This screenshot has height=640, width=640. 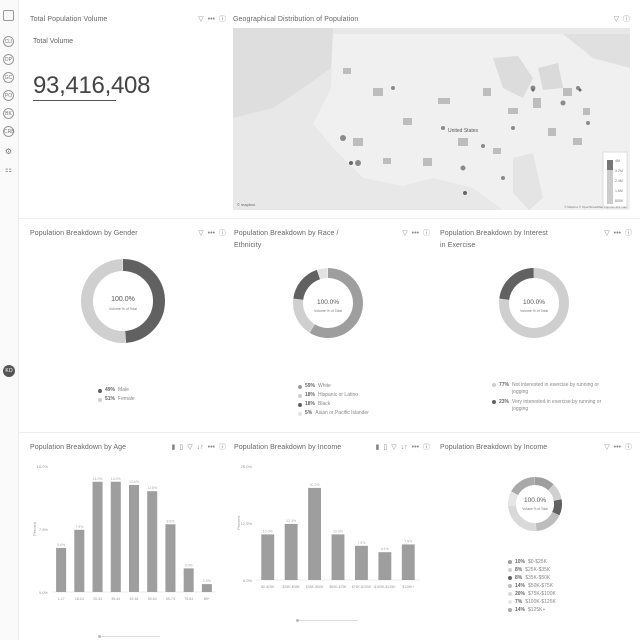 What do you see at coordinates (532, 610) in the screenshot?
I see `legend-item: 14% $125K+` at bounding box center [532, 610].